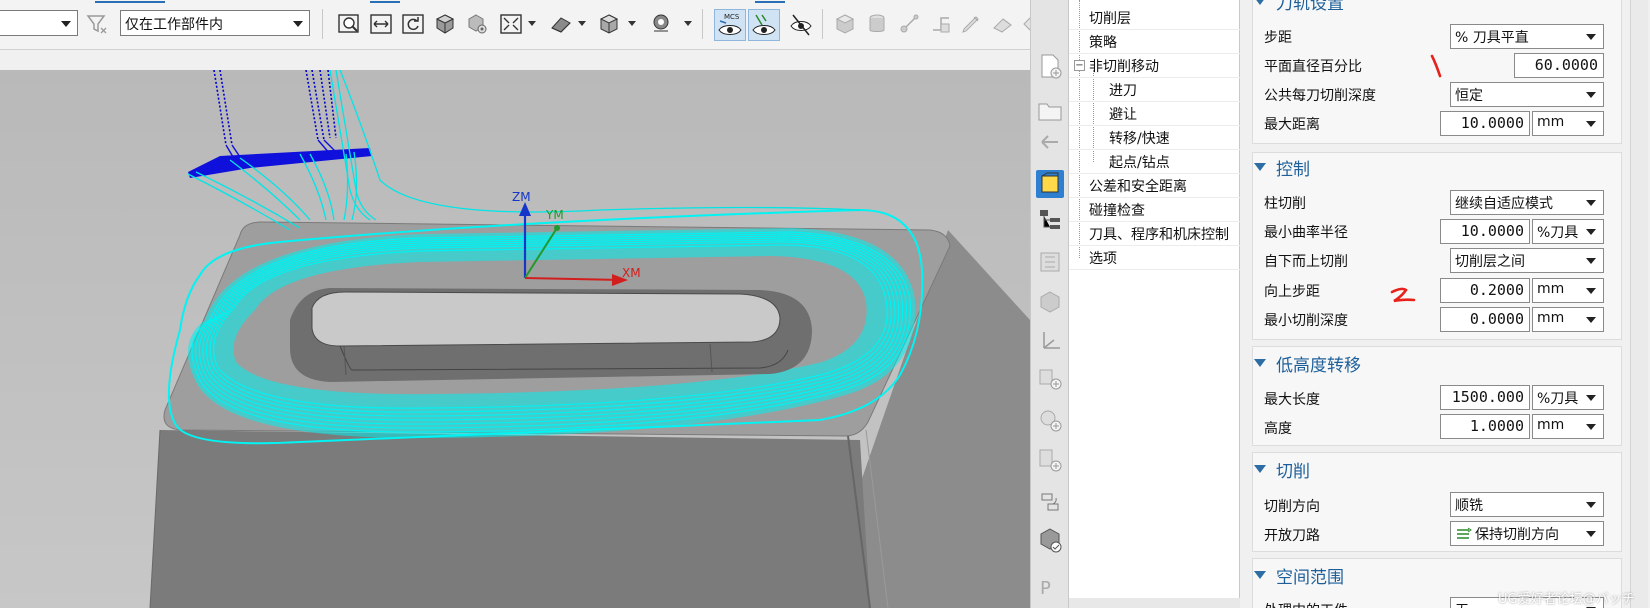 Image resolution: width=1650 pixels, height=608 pixels. I want to click on common-depth-dropdown: 恒定, so click(1527, 94).